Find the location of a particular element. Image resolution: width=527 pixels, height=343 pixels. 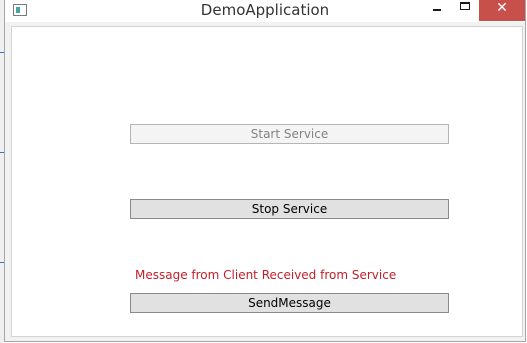

maximize-button is located at coordinates (465, 10).